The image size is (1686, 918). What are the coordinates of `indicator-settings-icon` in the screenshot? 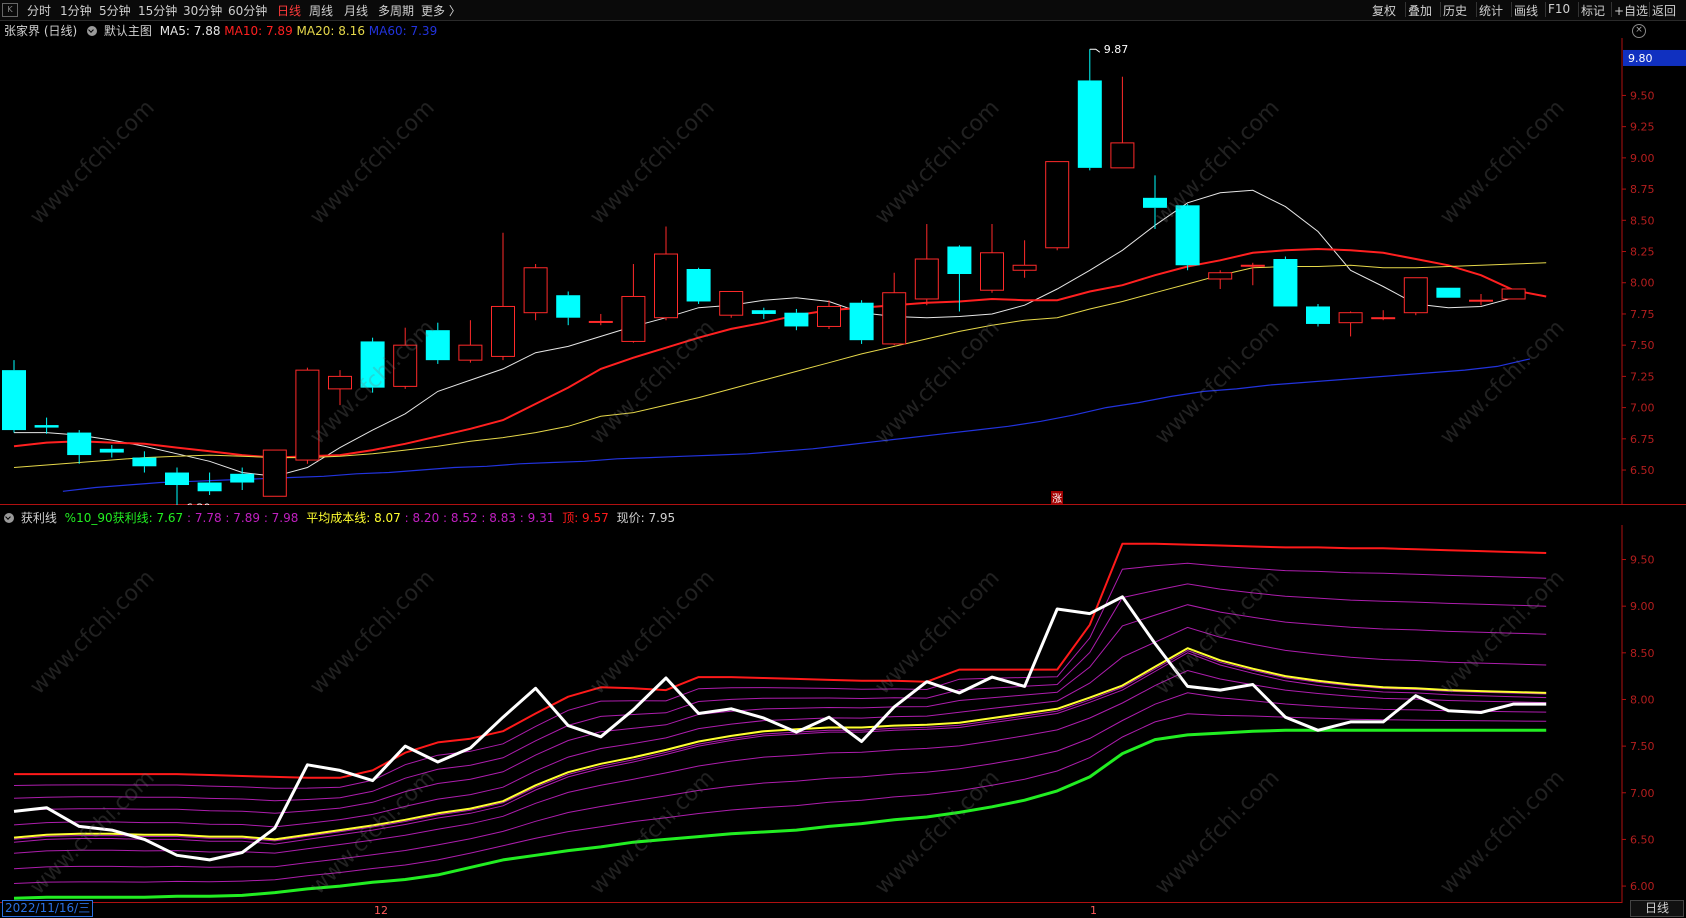 It's located at (9, 518).